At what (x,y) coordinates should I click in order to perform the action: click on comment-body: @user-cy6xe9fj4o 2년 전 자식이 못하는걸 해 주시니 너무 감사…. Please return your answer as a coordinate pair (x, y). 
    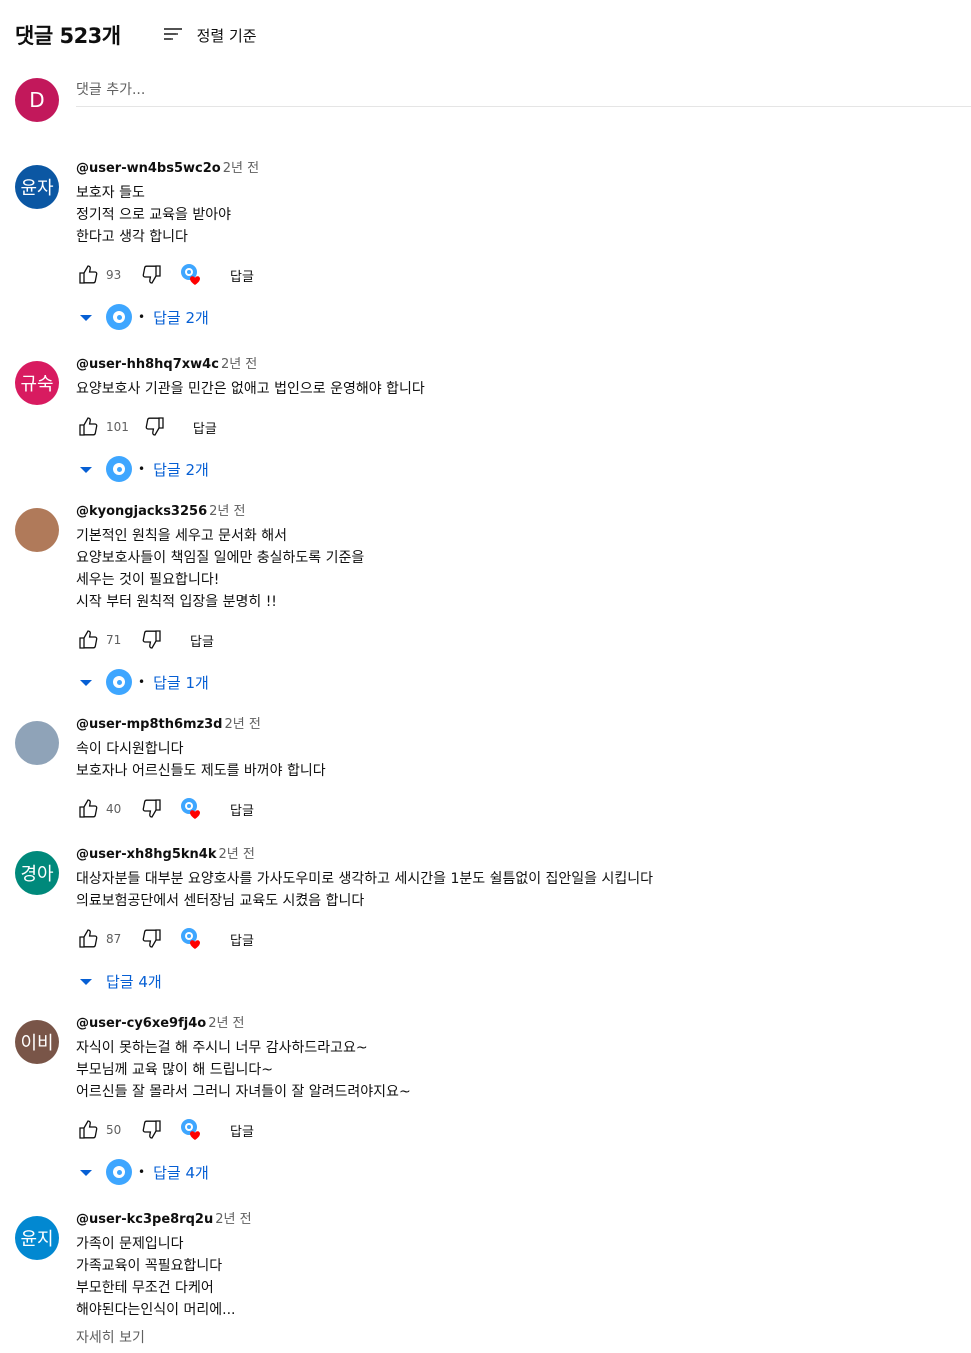
    Looking at the image, I should click on (516, 1102).